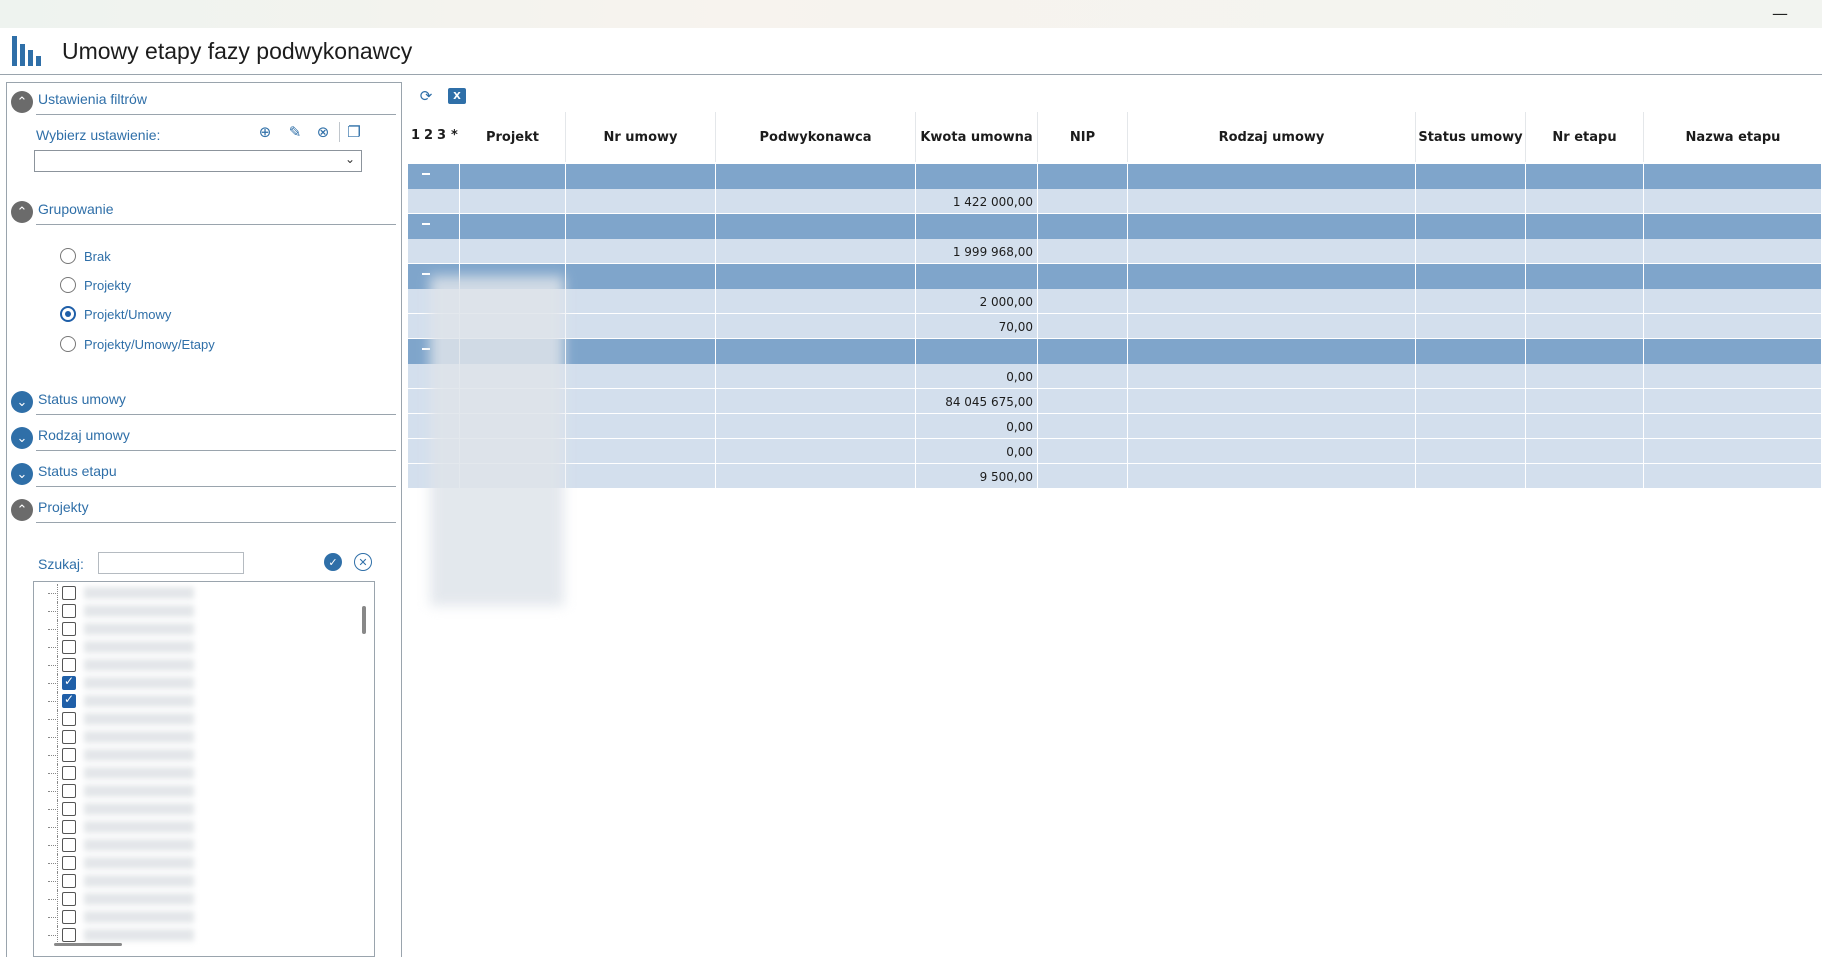 The width and height of the screenshot is (1822, 957). Describe the element at coordinates (85, 256) in the screenshot. I see `radio-option-brak: Brak` at that location.